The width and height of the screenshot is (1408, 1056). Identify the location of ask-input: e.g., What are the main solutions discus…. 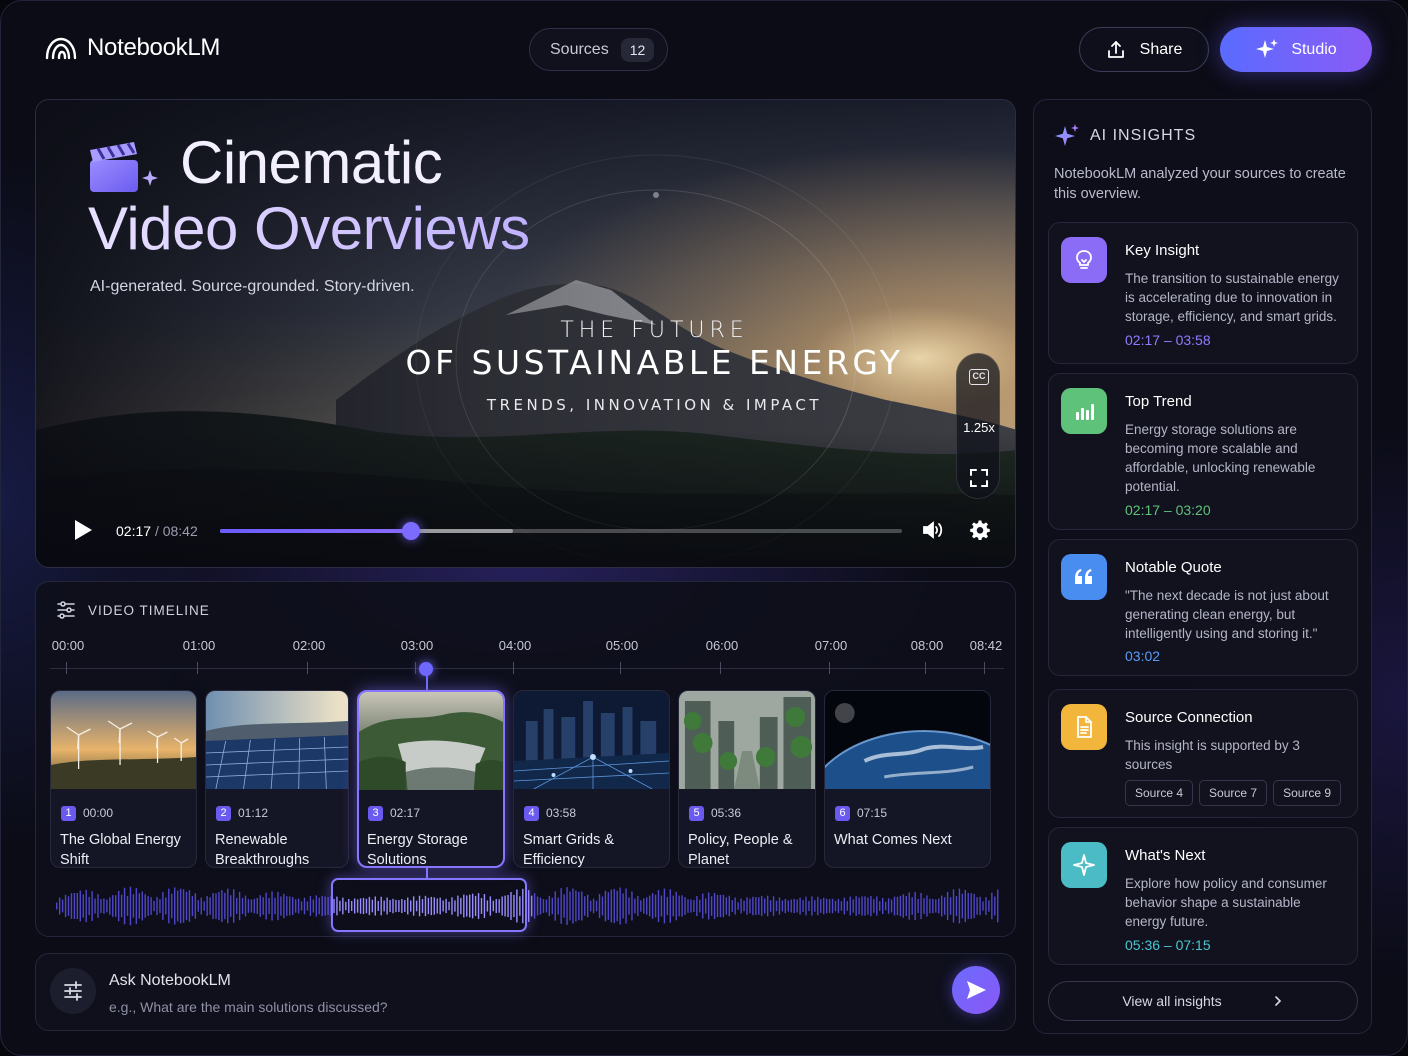
(248, 1007).